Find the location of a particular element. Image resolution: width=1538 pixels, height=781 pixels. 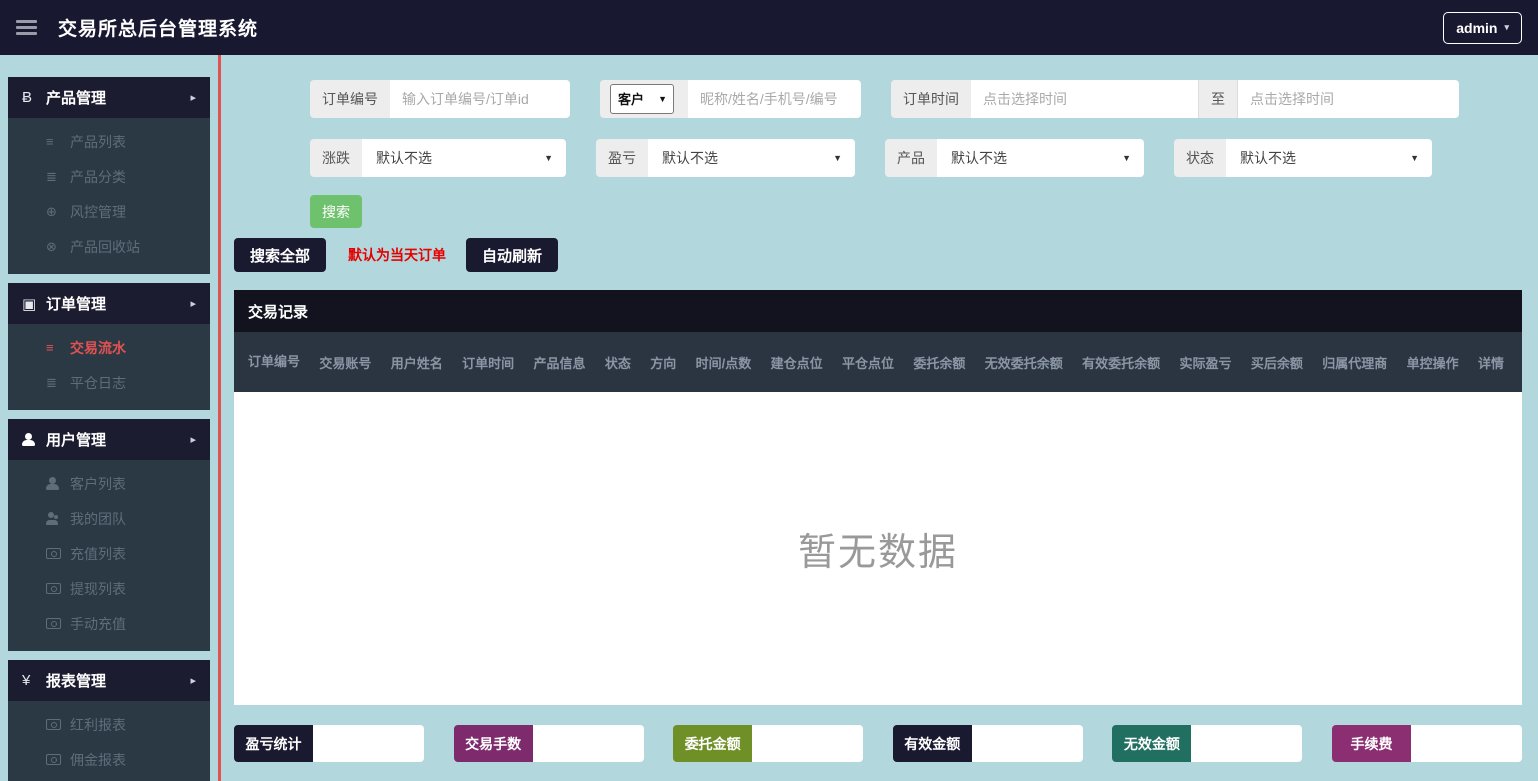

menu-toggle-button is located at coordinates (31, 27).